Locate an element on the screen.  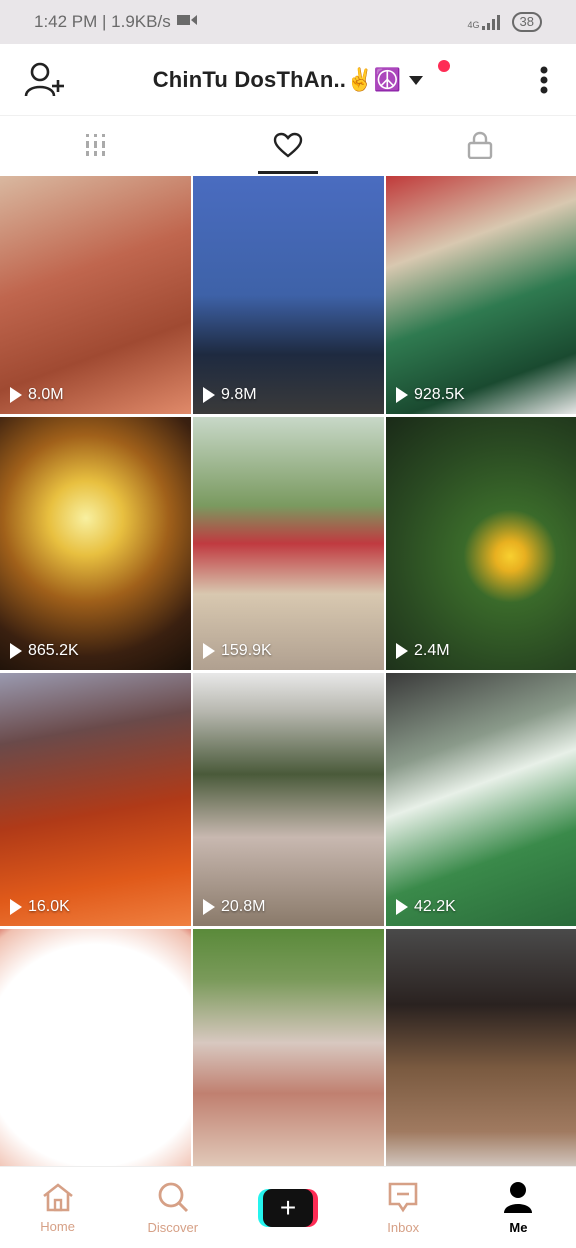
nav-home: Home is located at coordinates (57, 1208).